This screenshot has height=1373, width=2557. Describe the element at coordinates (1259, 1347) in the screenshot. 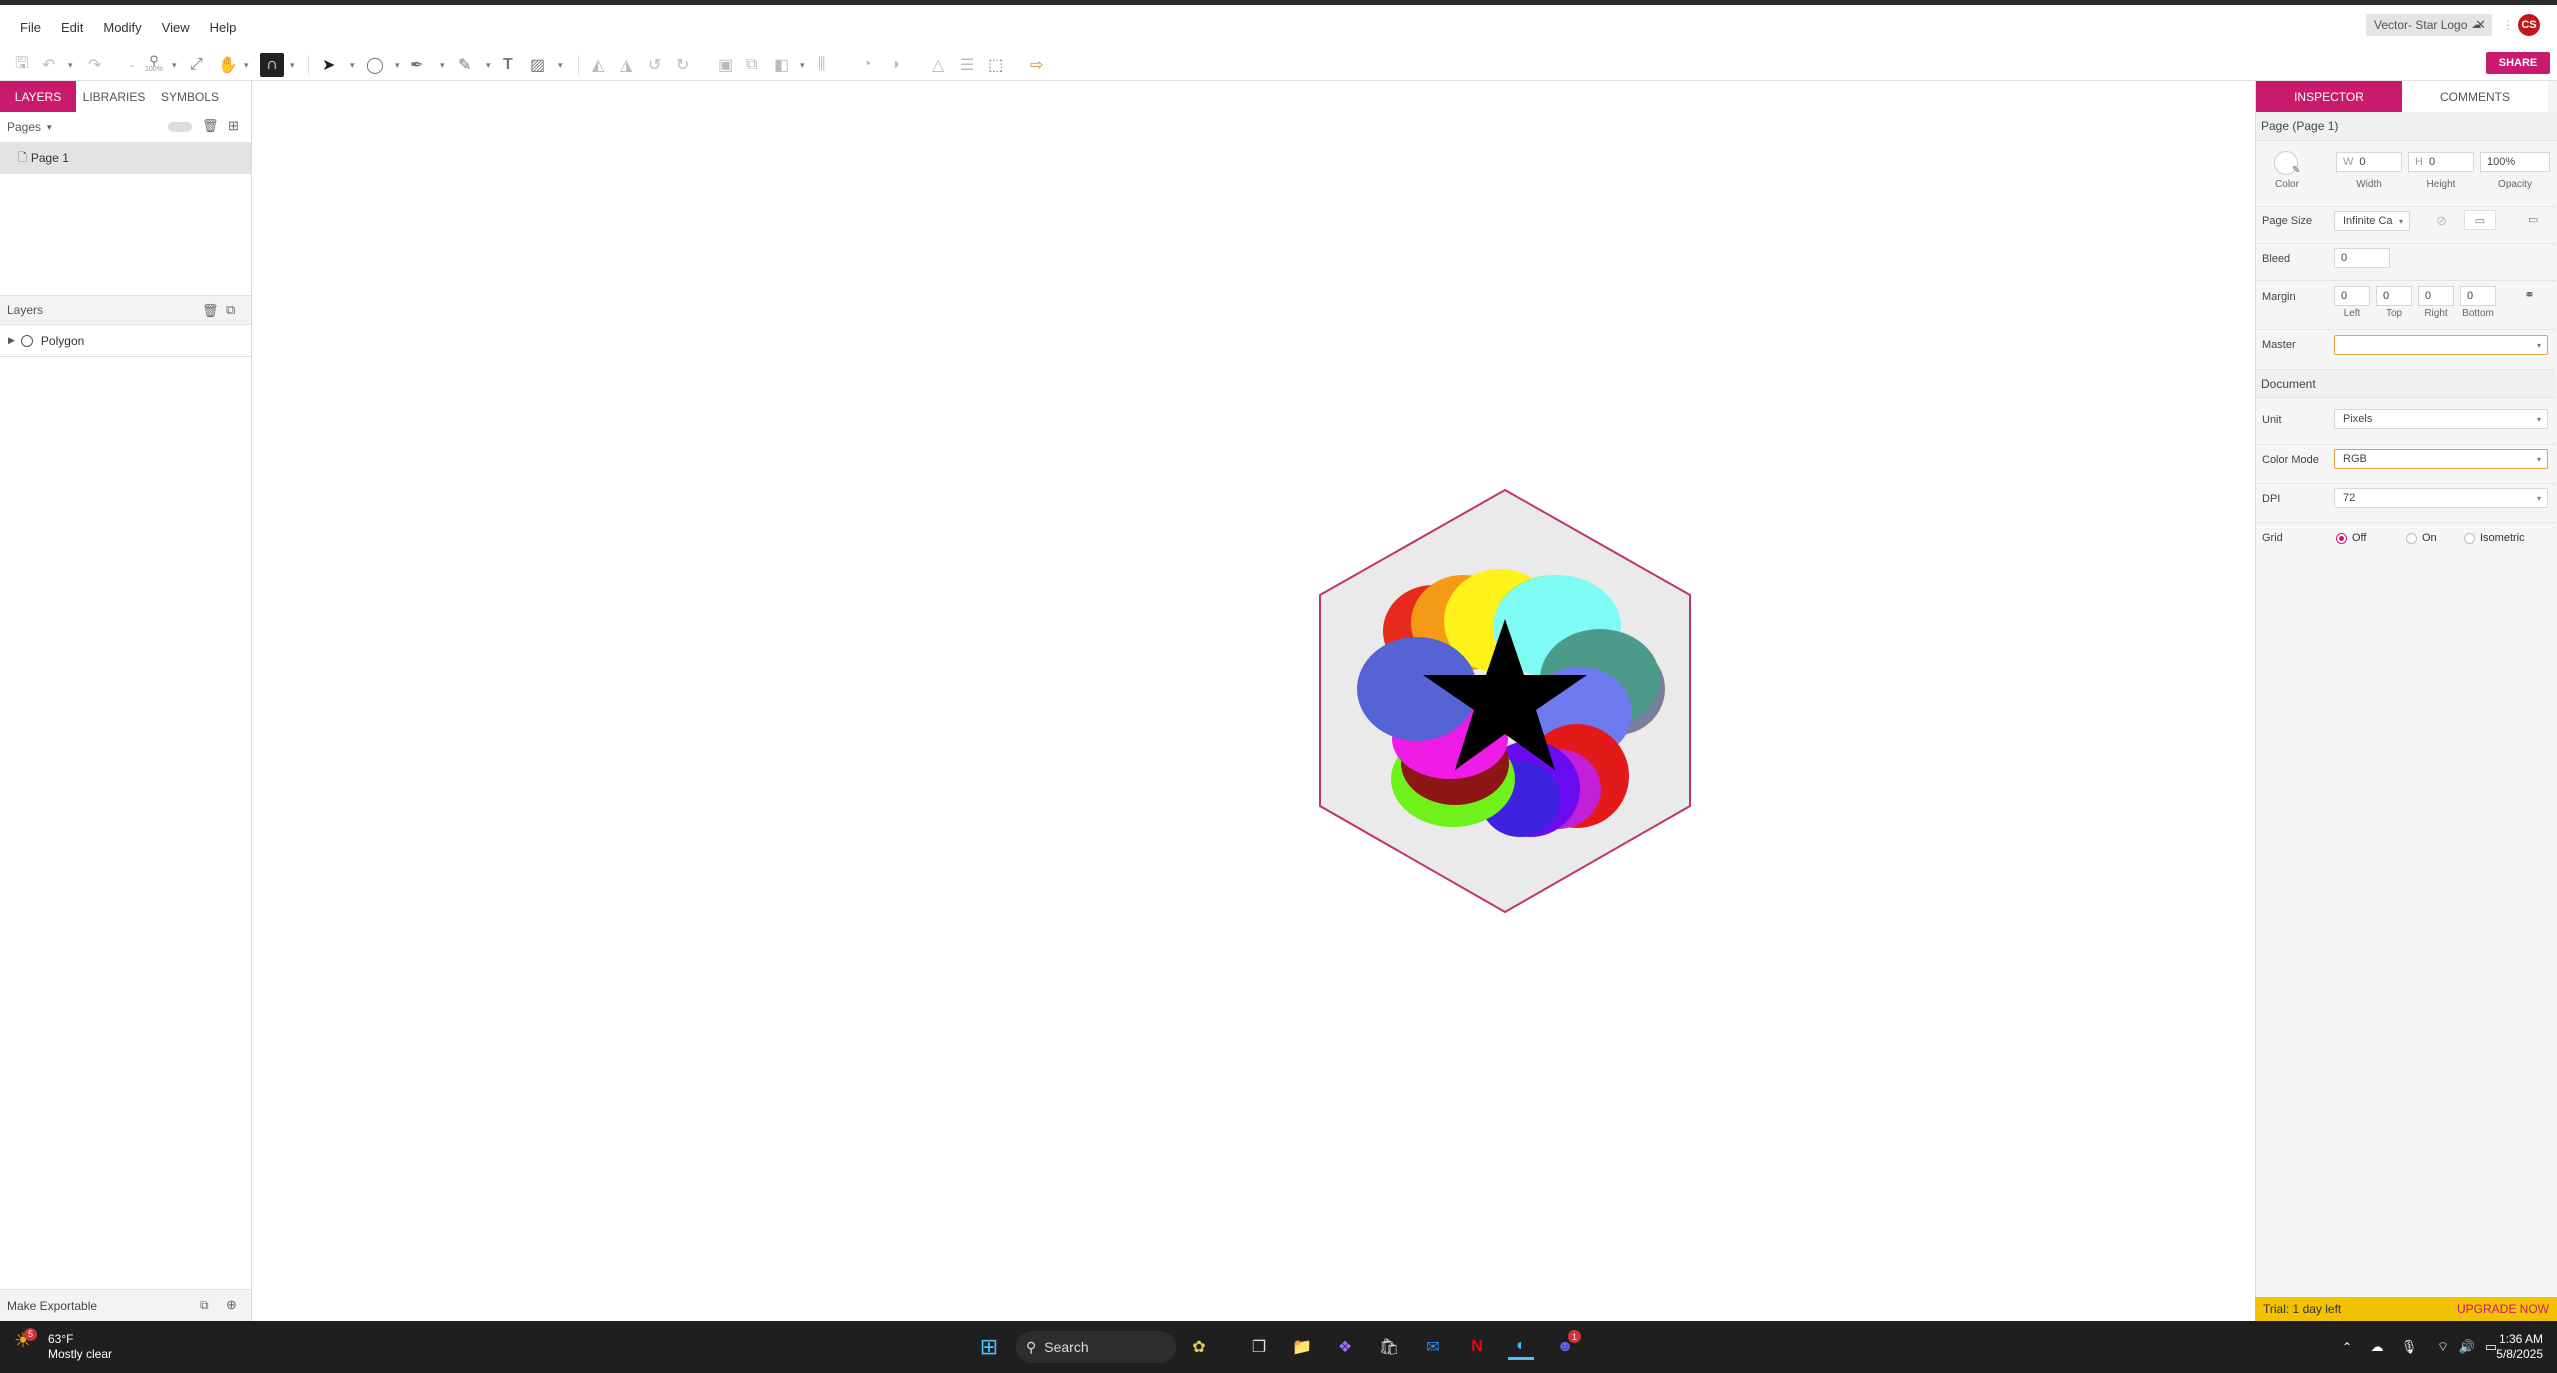

I see `task-view-icon: ❐` at that location.